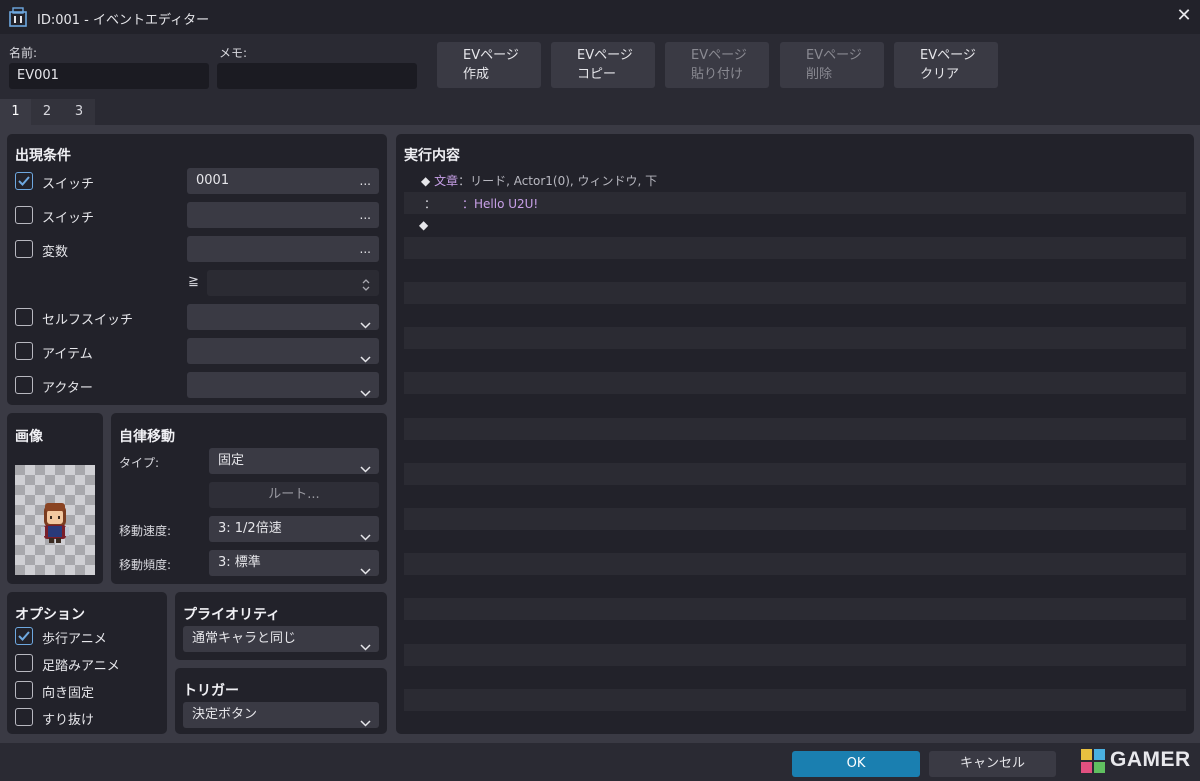 The width and height of the screenshot is (1200, 781). What do you see at coordinates (992, 764) in the screenshot?
I see `cancel-button: キャンセル` at bounding box center [992, 764].